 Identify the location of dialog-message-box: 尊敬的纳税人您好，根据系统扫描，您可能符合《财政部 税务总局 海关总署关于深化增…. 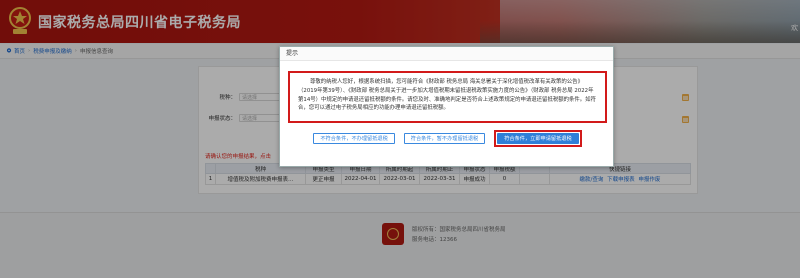
(447, 97).